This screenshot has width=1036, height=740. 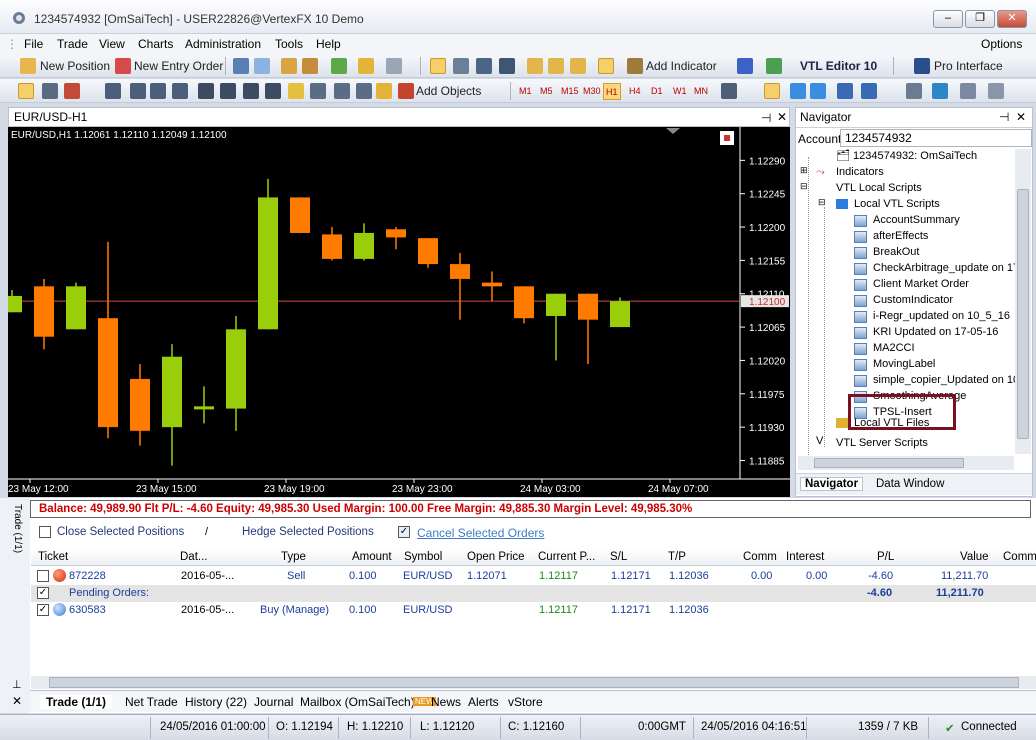 I want to click on pending-checkbox: ✓, so click(x=43, y=593).